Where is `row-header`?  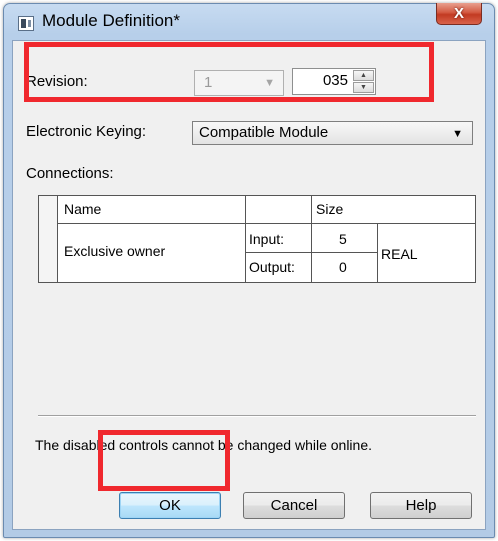
row-header is located at coordinates (48, 239).